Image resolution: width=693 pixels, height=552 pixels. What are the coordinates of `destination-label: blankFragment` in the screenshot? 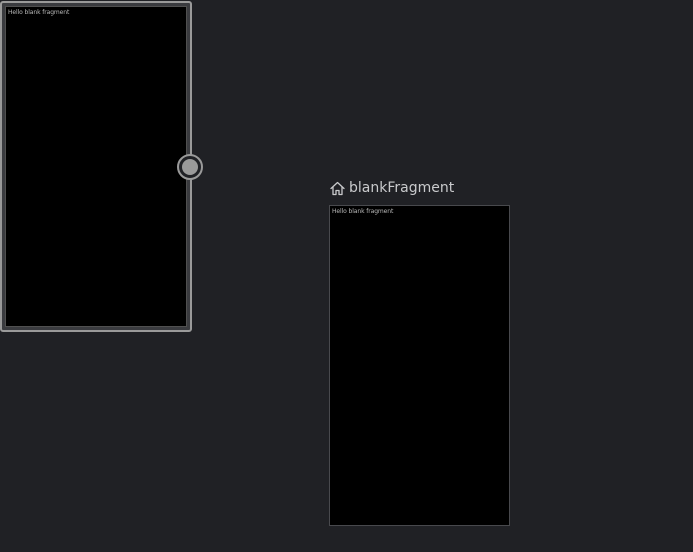 It's located at (391, 188).